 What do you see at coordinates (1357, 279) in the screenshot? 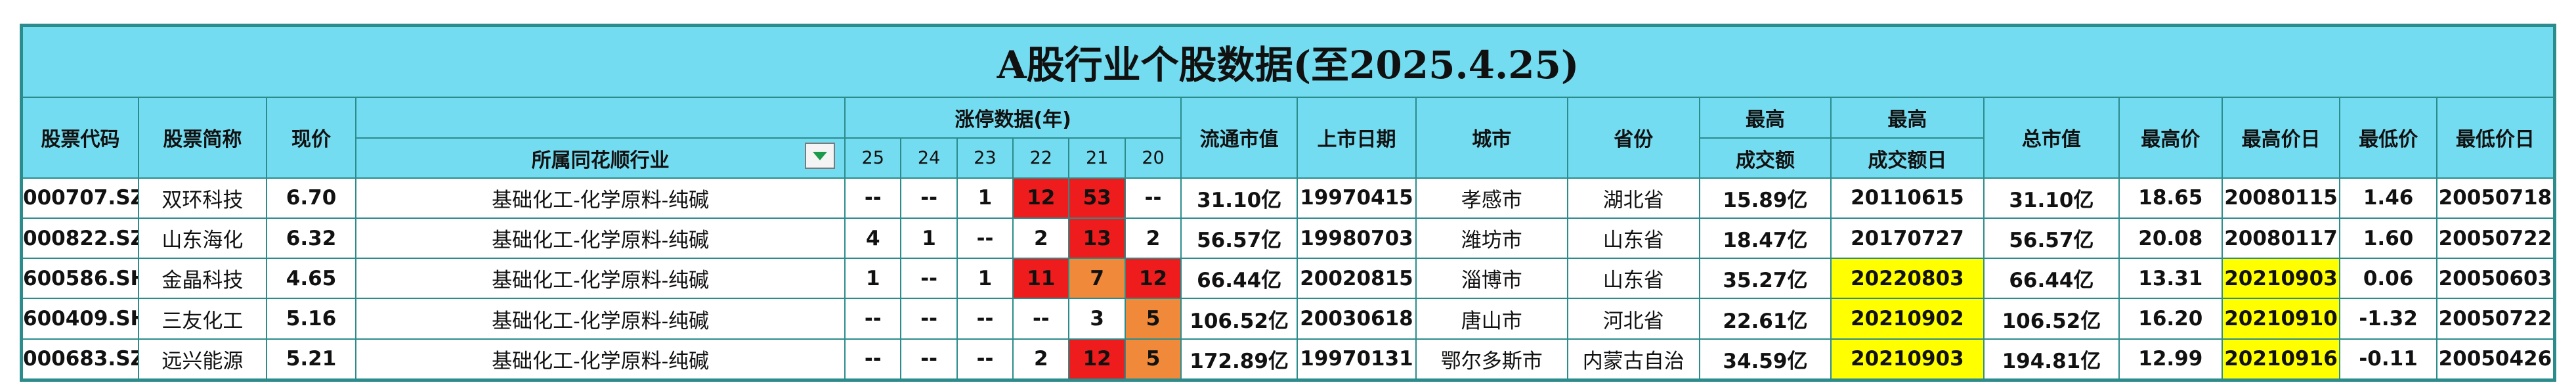
I see `cell-list-date: 20020815` at bounding box center [1357, 279].